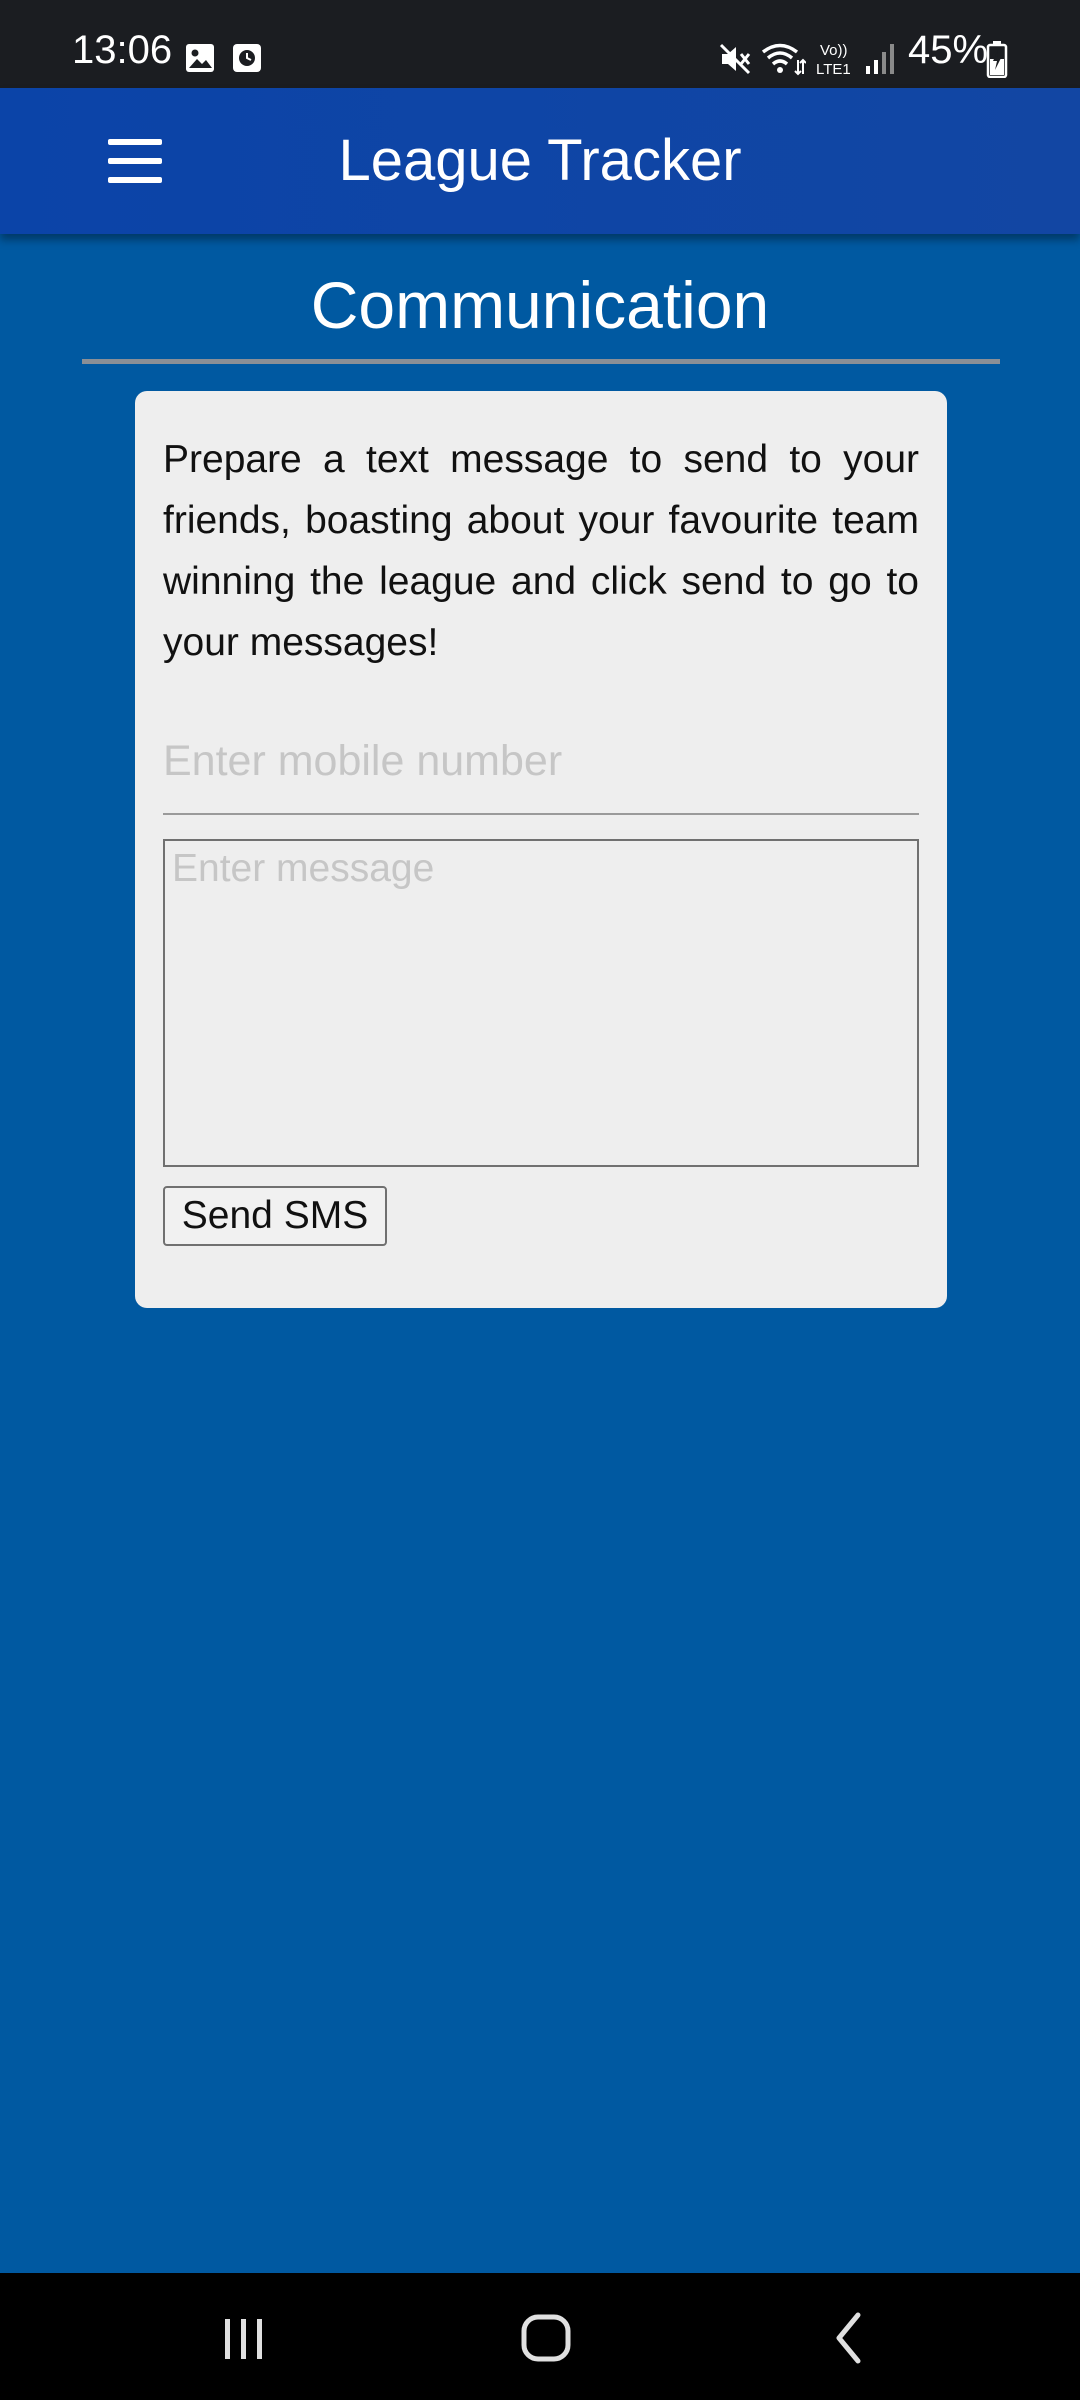  I want to click on app-bar: League Tracker, so click(540, 161).